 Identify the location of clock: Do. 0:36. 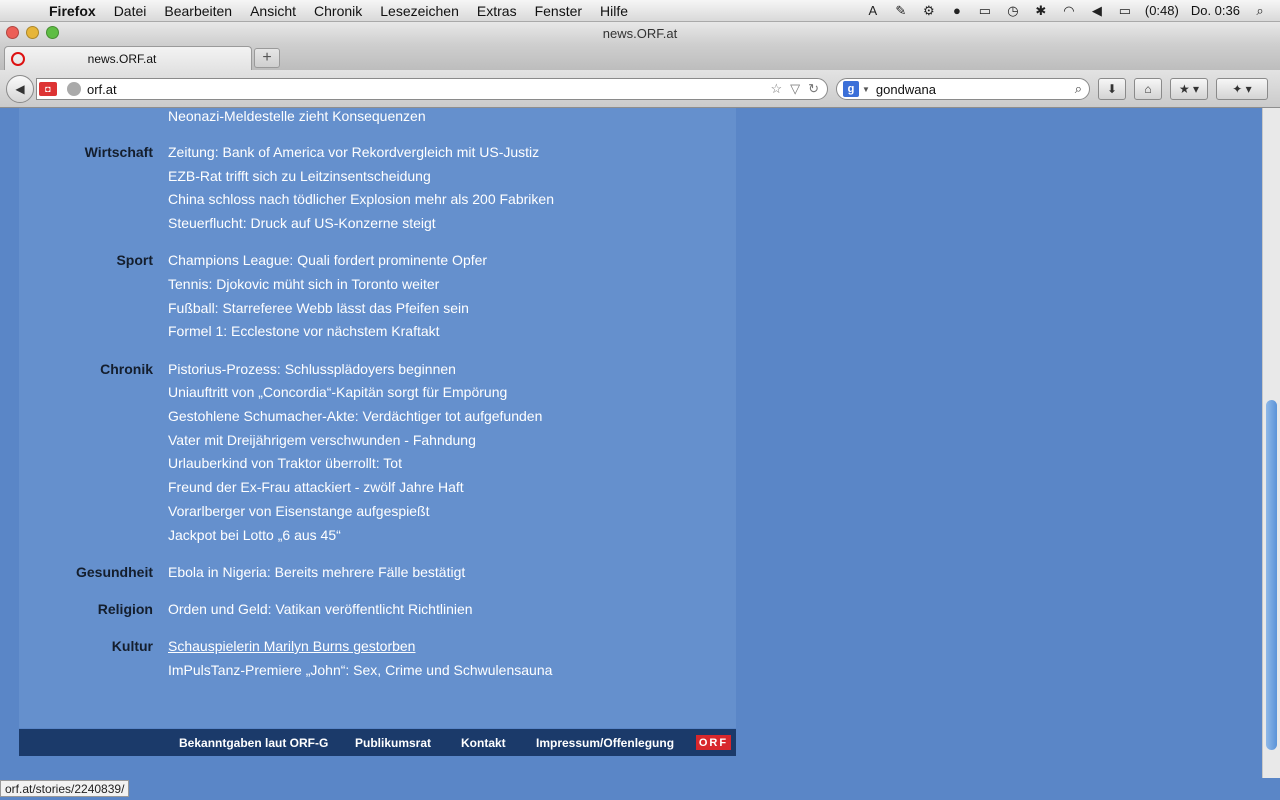
(1215, 10).